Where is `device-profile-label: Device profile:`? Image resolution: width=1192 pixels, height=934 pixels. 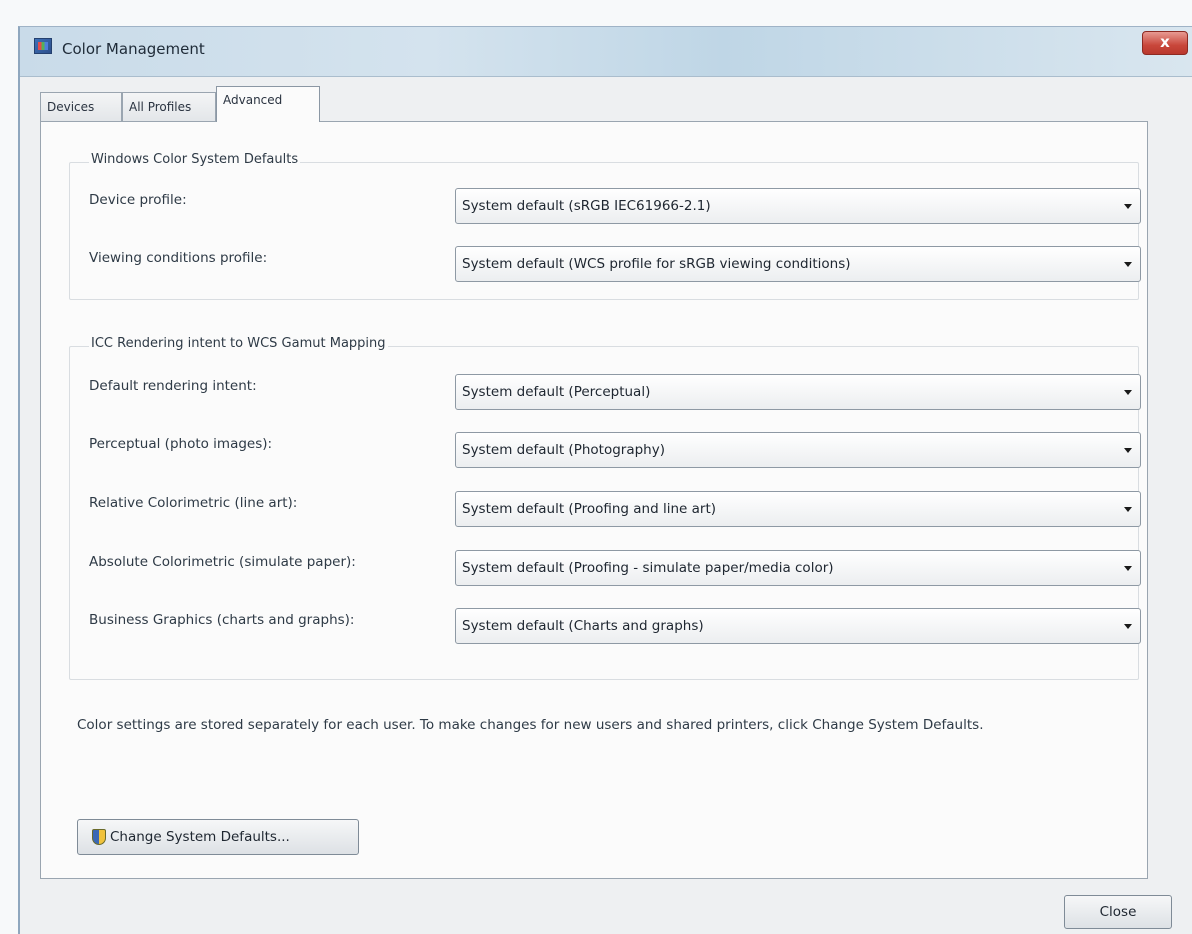
device-profile-label: Device profile: is located at coordinates (138, 200).